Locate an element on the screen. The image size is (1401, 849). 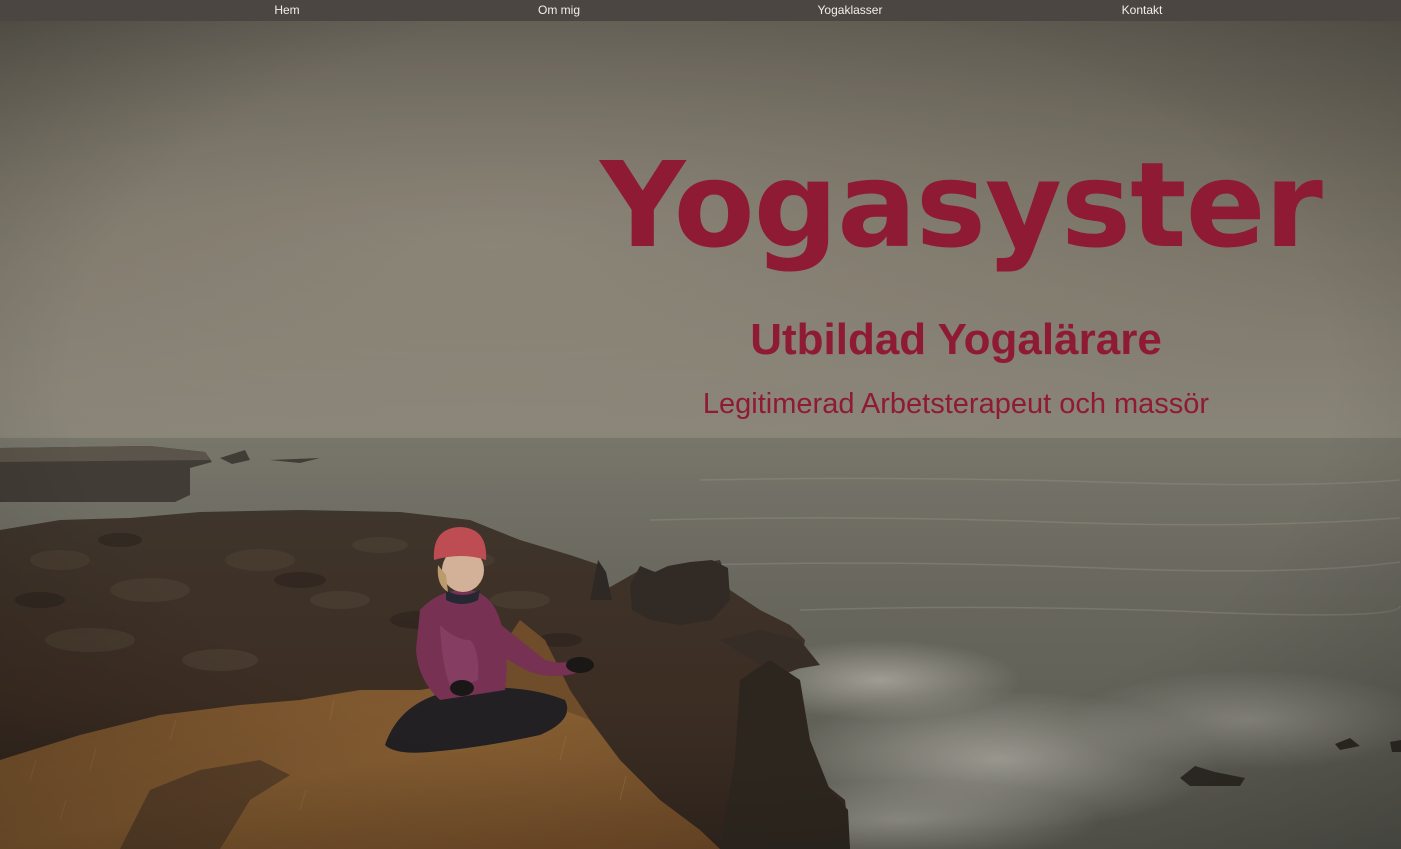
hero-tagline: Legitimerad Arbetsterapeut och massör is located at coordinates (956, 404).